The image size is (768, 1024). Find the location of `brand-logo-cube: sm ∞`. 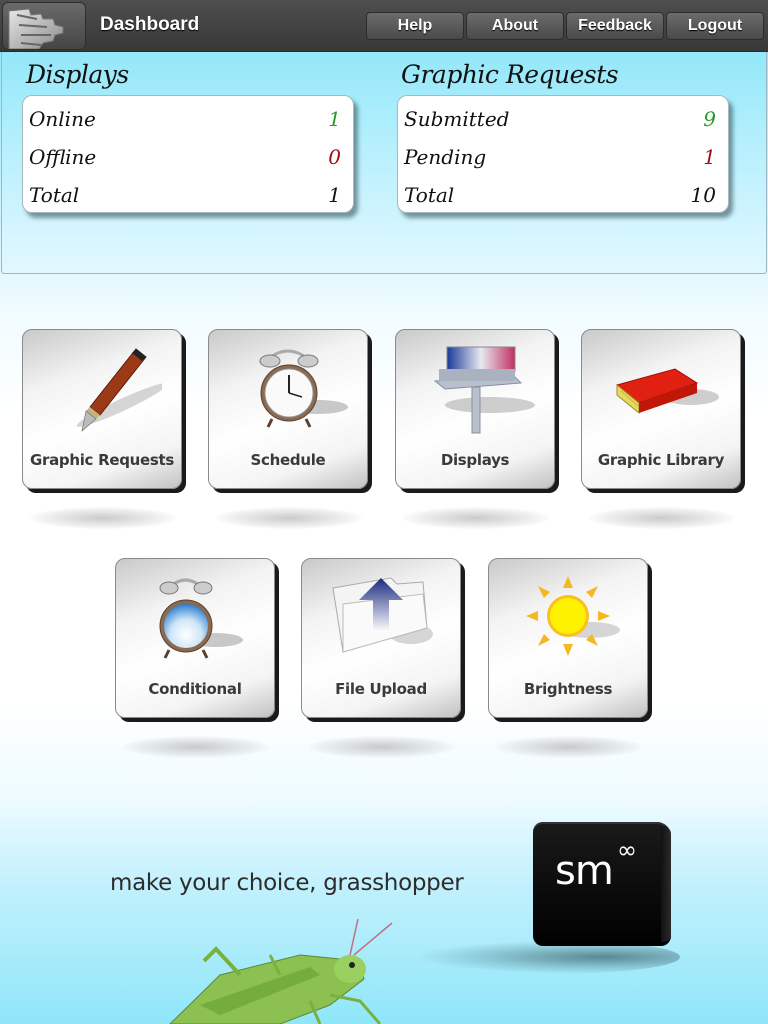

brand-logo-cube: sm ∞ is located at coordinates (602, 884).